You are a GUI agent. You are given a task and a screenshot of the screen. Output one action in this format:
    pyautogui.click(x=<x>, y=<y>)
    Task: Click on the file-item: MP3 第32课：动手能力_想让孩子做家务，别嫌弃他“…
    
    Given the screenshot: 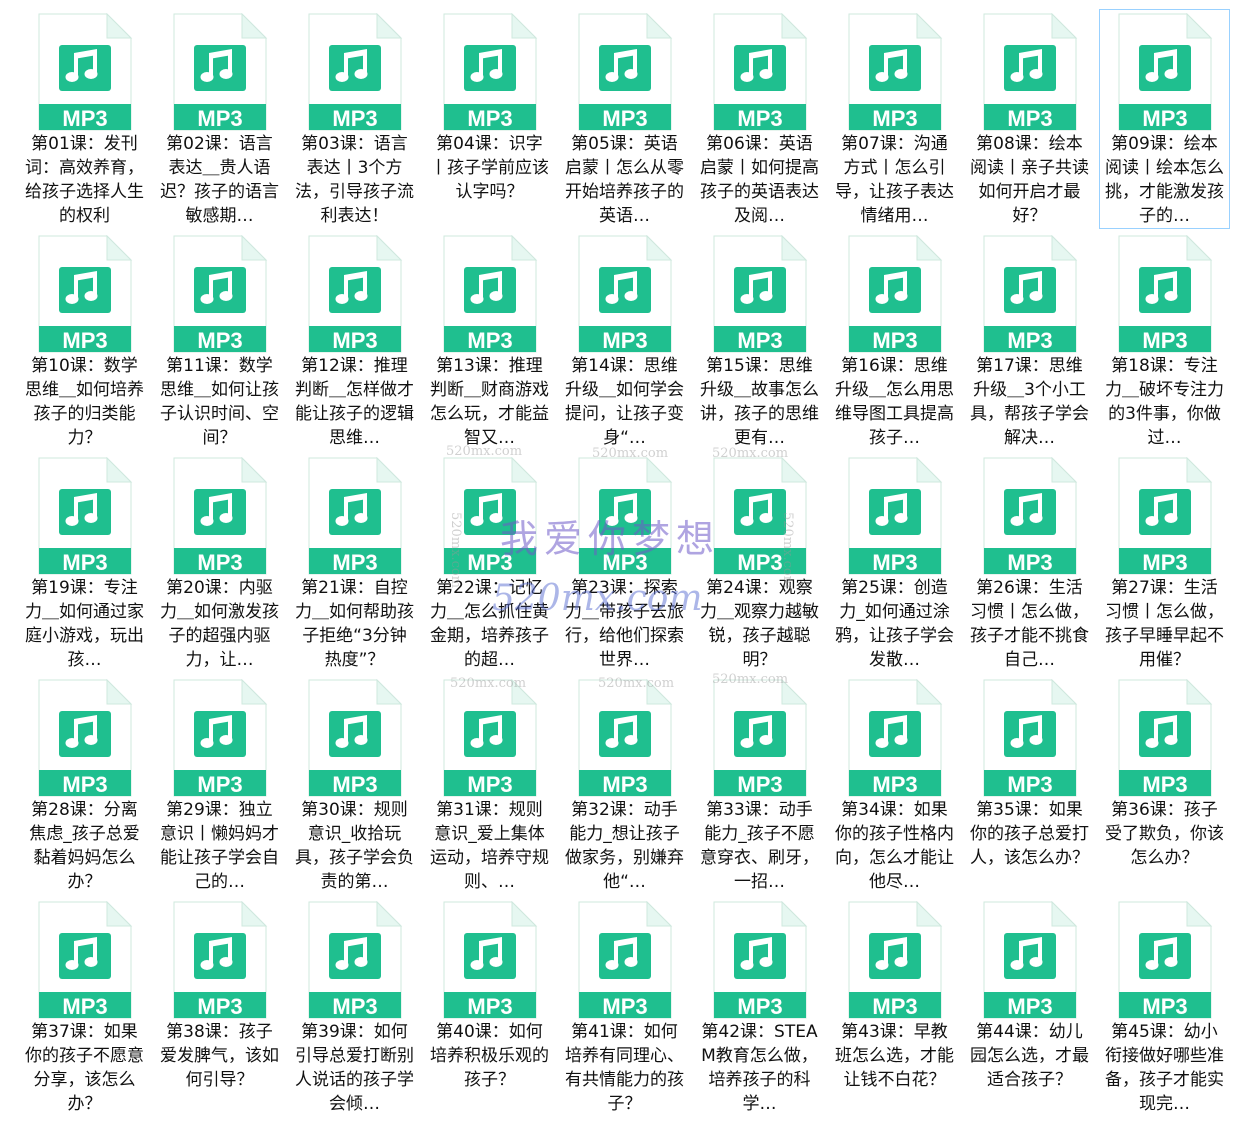 What is the action you would take?
    pyautogui.click(x=624, y=785)
    